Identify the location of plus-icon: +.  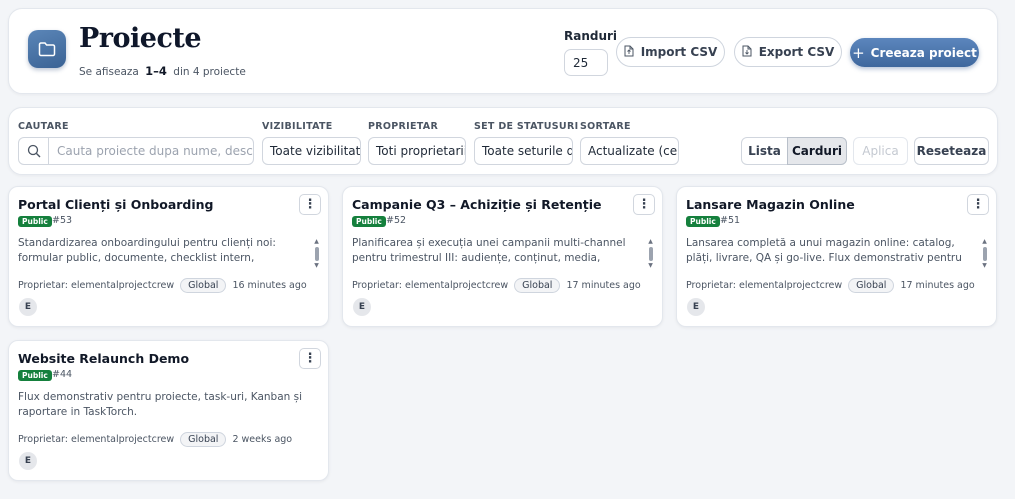
(858, 52).